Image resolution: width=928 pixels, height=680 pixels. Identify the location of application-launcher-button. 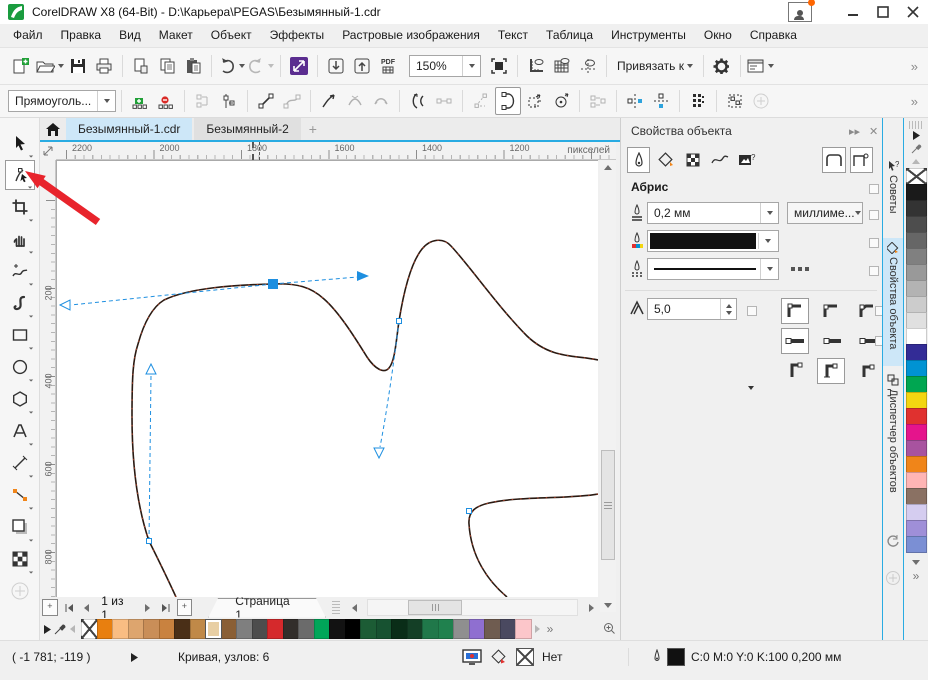
(760, 66).